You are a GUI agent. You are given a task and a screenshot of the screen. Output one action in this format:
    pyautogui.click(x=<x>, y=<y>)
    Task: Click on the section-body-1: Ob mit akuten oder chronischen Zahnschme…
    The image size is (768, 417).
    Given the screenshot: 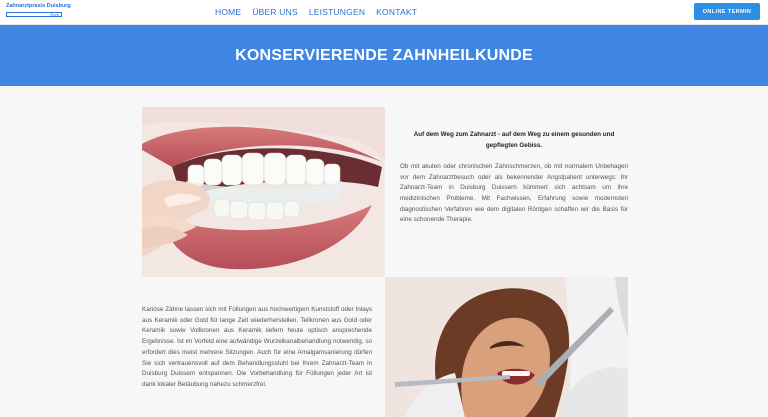 What is the action you would take?
    pyautogui.click(x=514, y=193)
    